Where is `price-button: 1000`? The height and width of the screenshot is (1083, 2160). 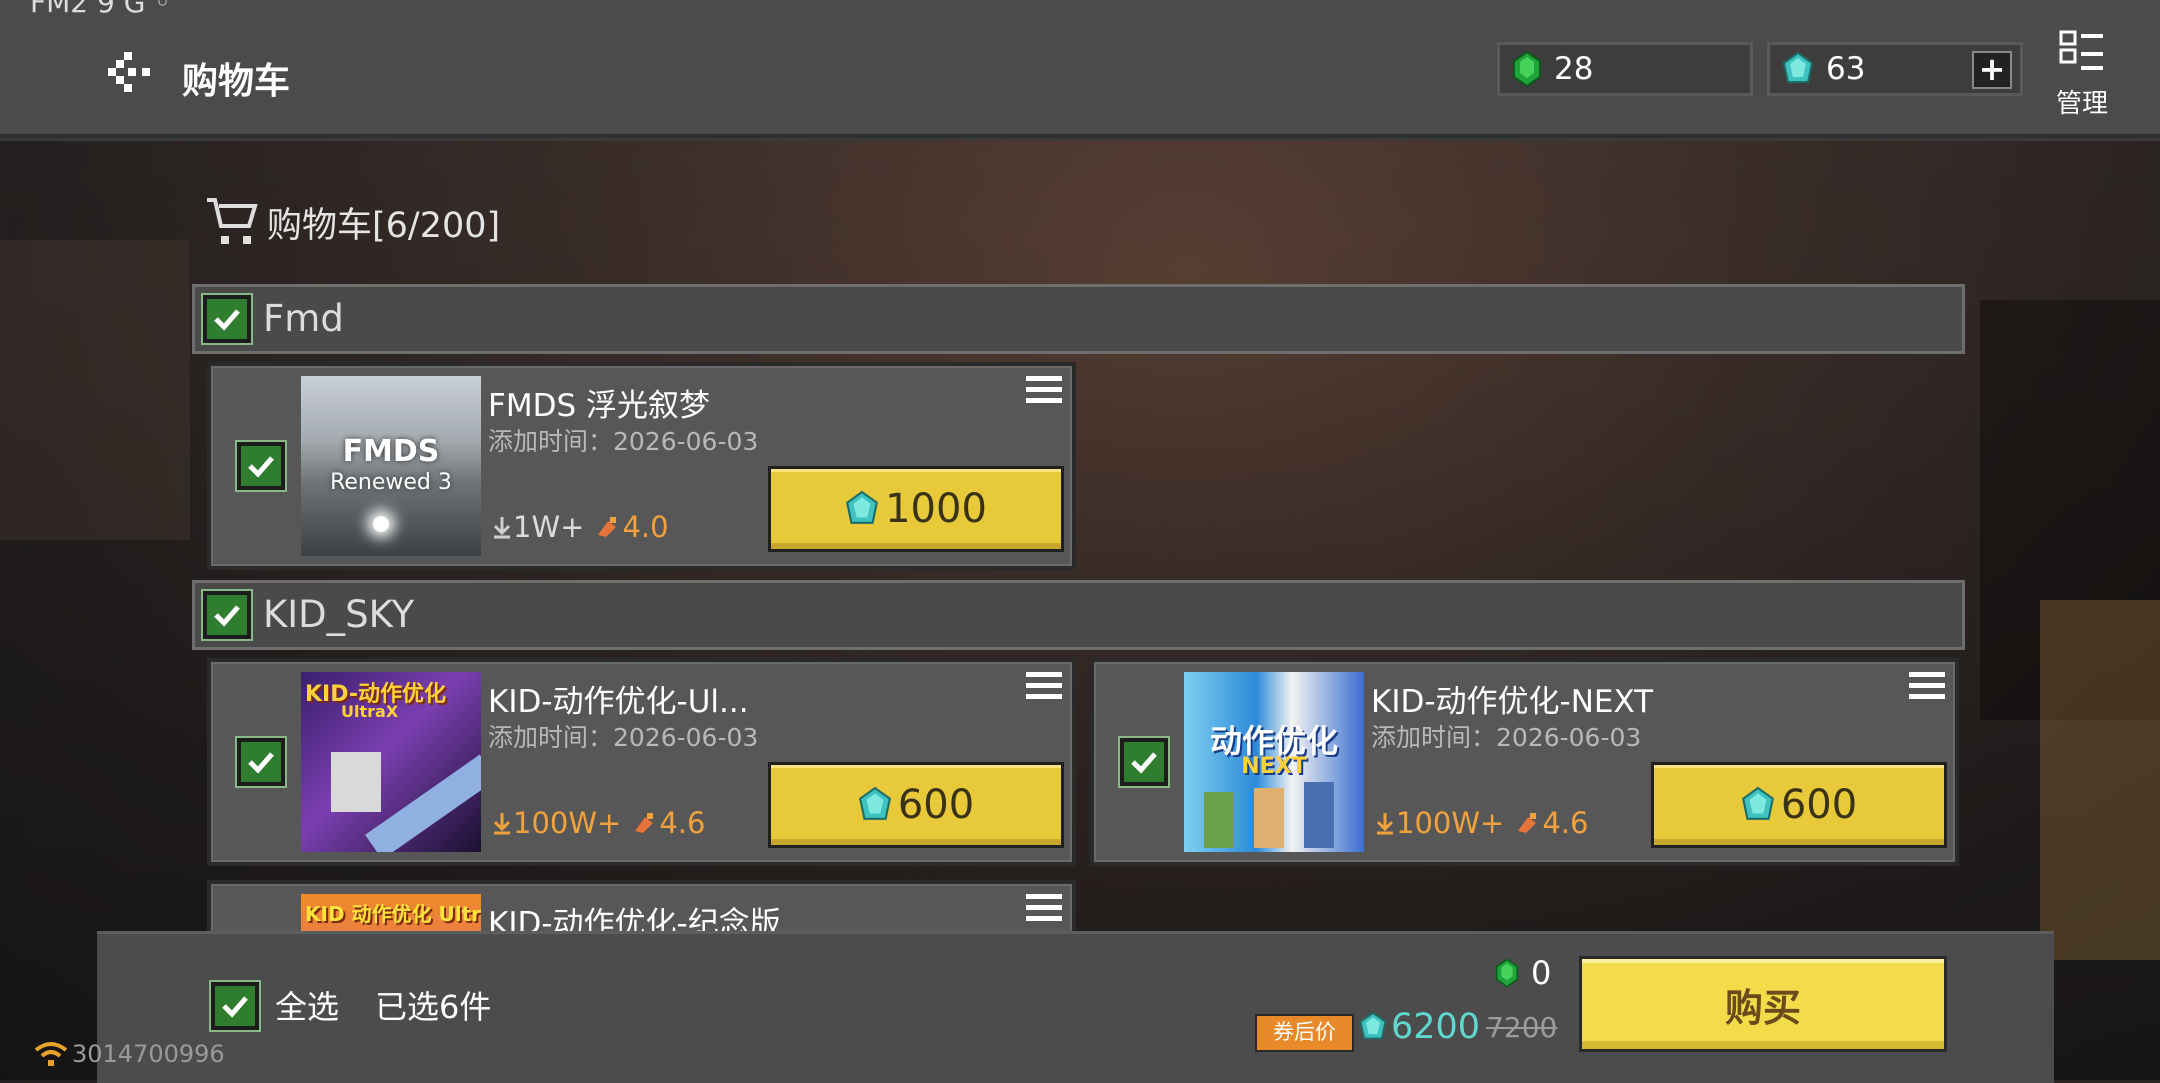
price-button: 1000 is located at coordinates (916, 509).